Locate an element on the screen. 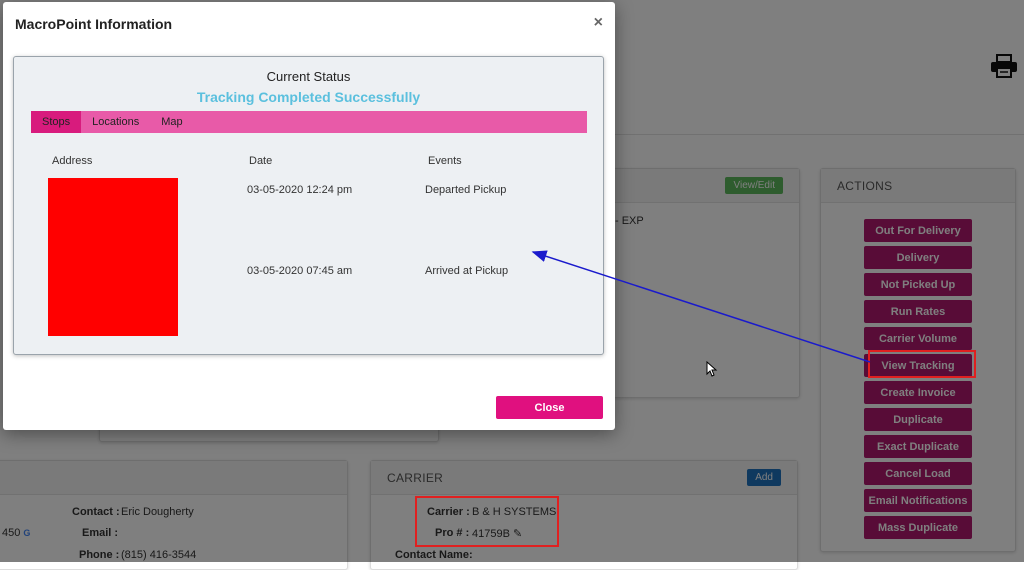  annotation-arrow is located at coordinates (701, 306).